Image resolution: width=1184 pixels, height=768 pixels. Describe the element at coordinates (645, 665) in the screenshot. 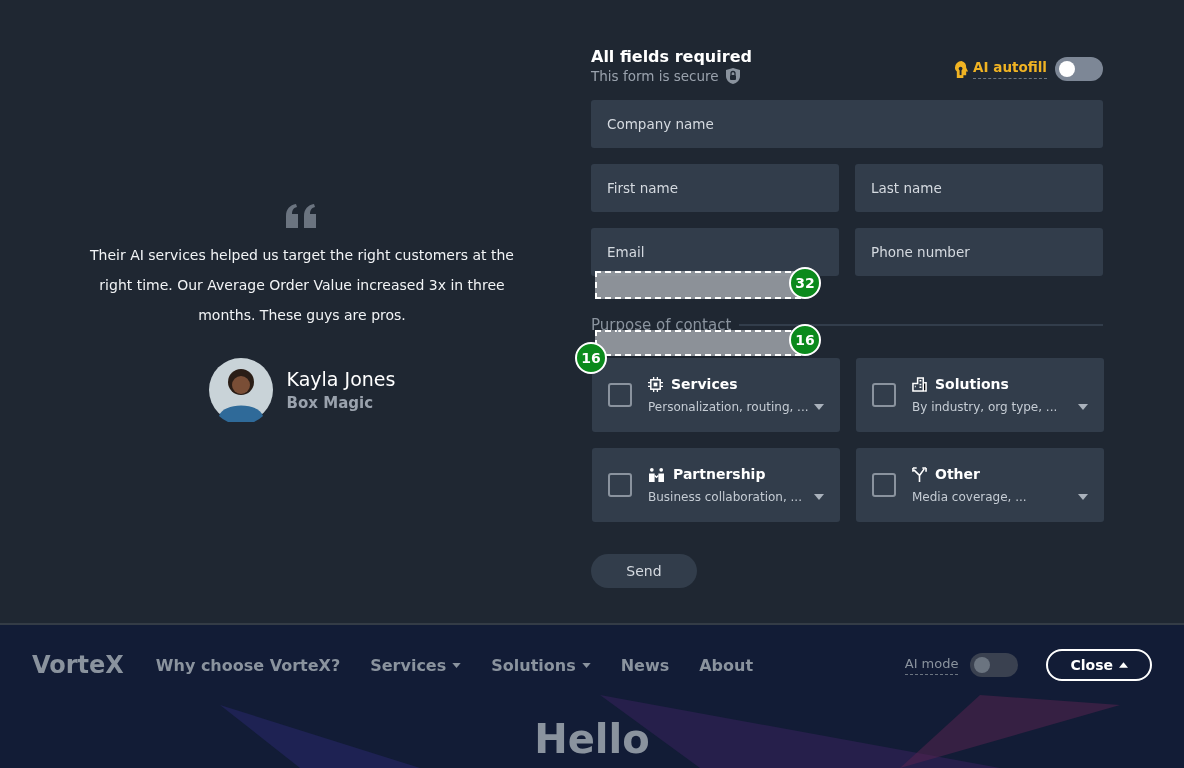

I see `nav-link: News` at that location.